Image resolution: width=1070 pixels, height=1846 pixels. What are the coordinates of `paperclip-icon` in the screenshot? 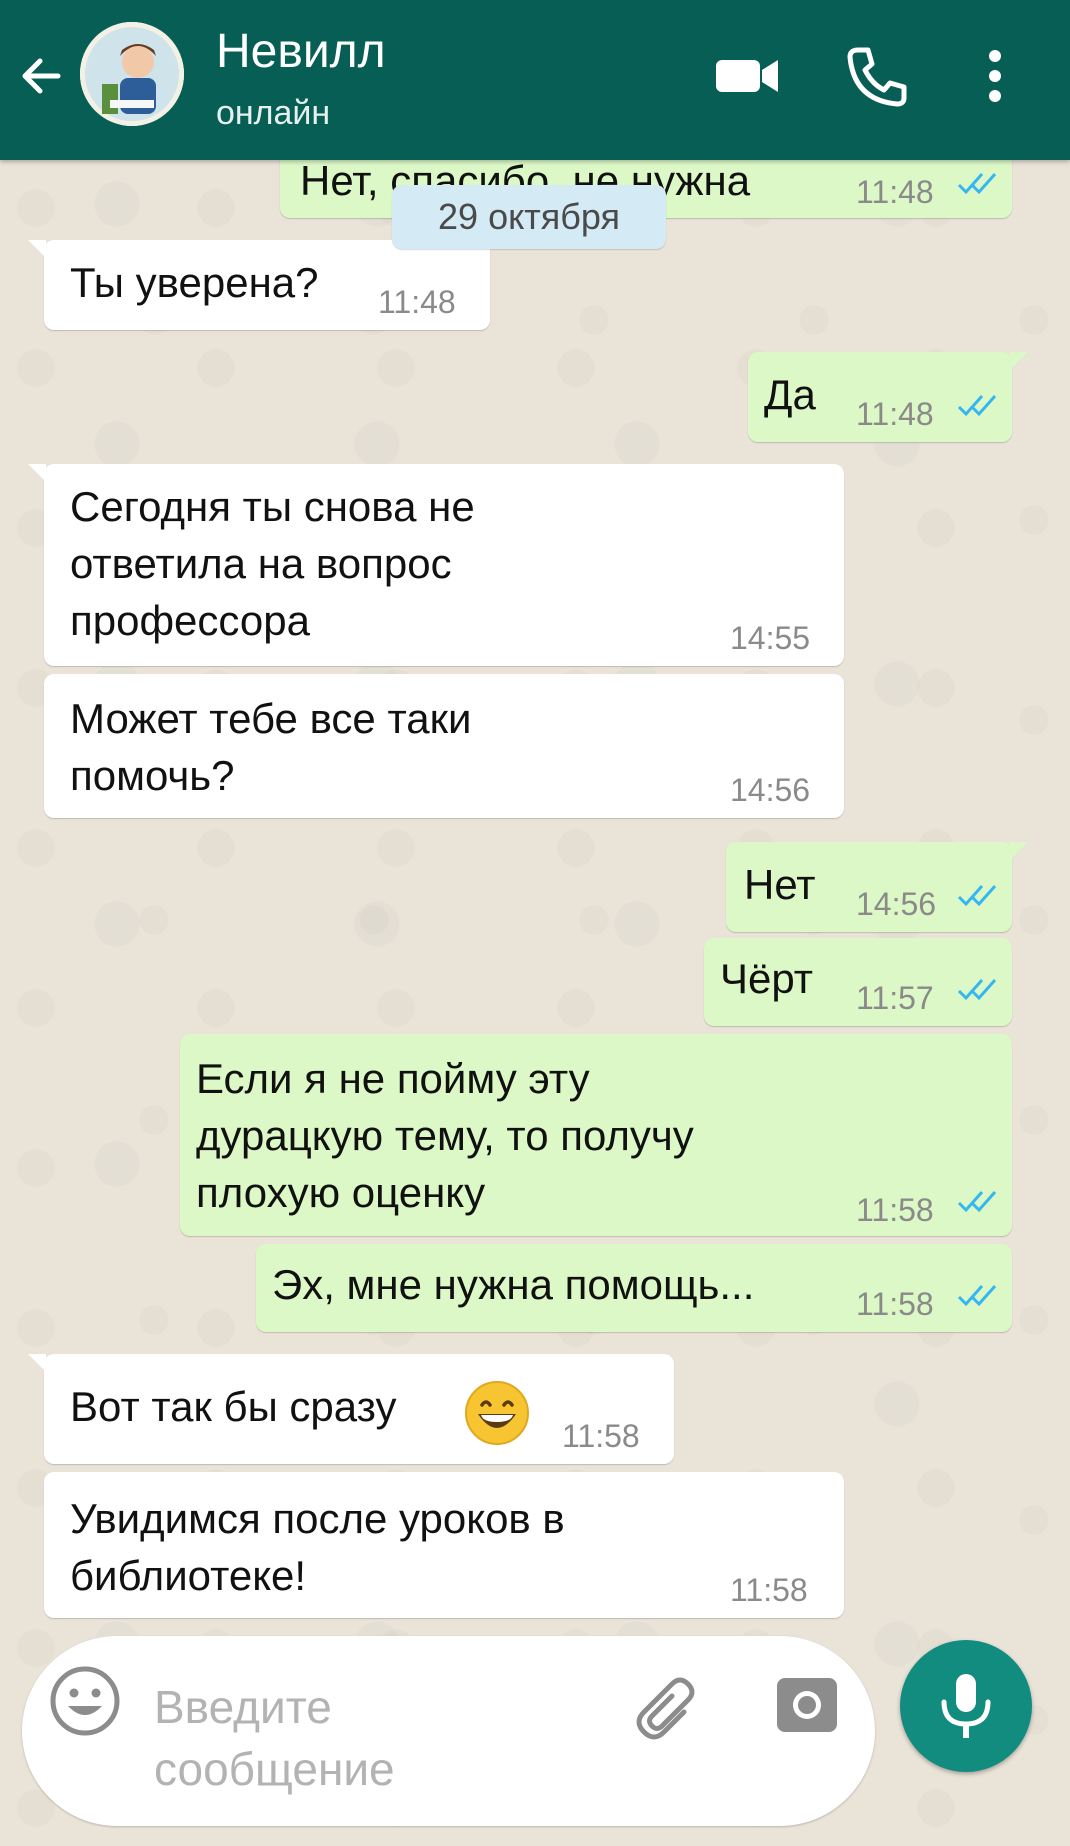 It's located at (670, 1710).